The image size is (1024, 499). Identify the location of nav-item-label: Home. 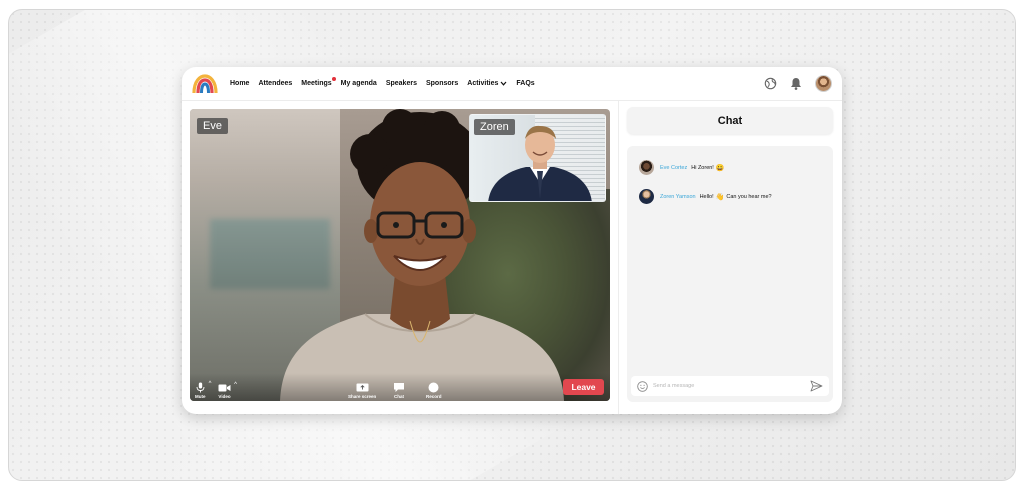
(240, 83).